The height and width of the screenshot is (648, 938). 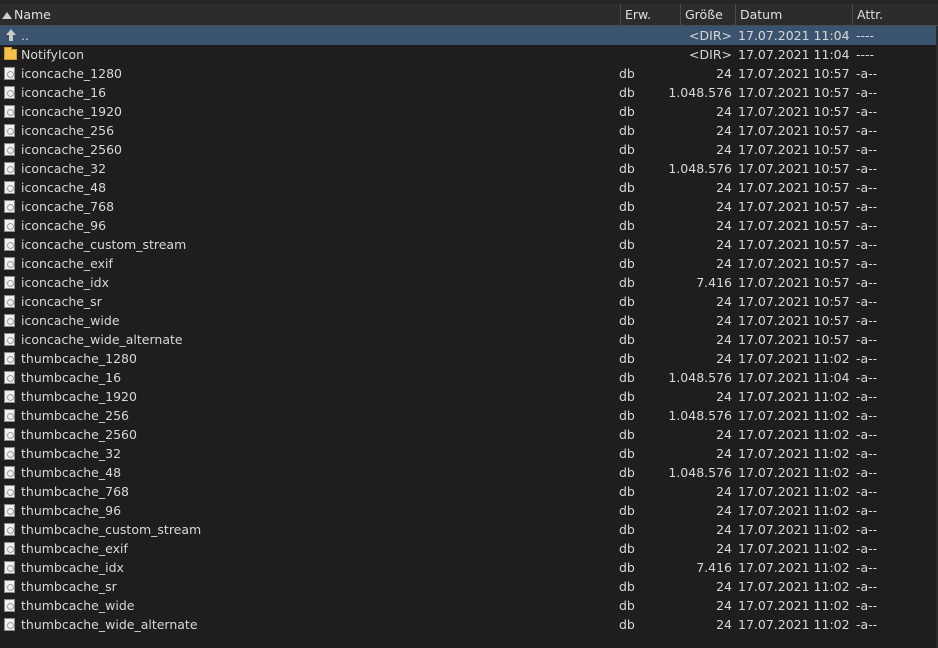 What do you see at coordinates (469, 73) in the screenshot?
I see `table-row: iconcache_1280 db 24 17.07.2021 10:57 -a--` at bounding box center [469, 73].